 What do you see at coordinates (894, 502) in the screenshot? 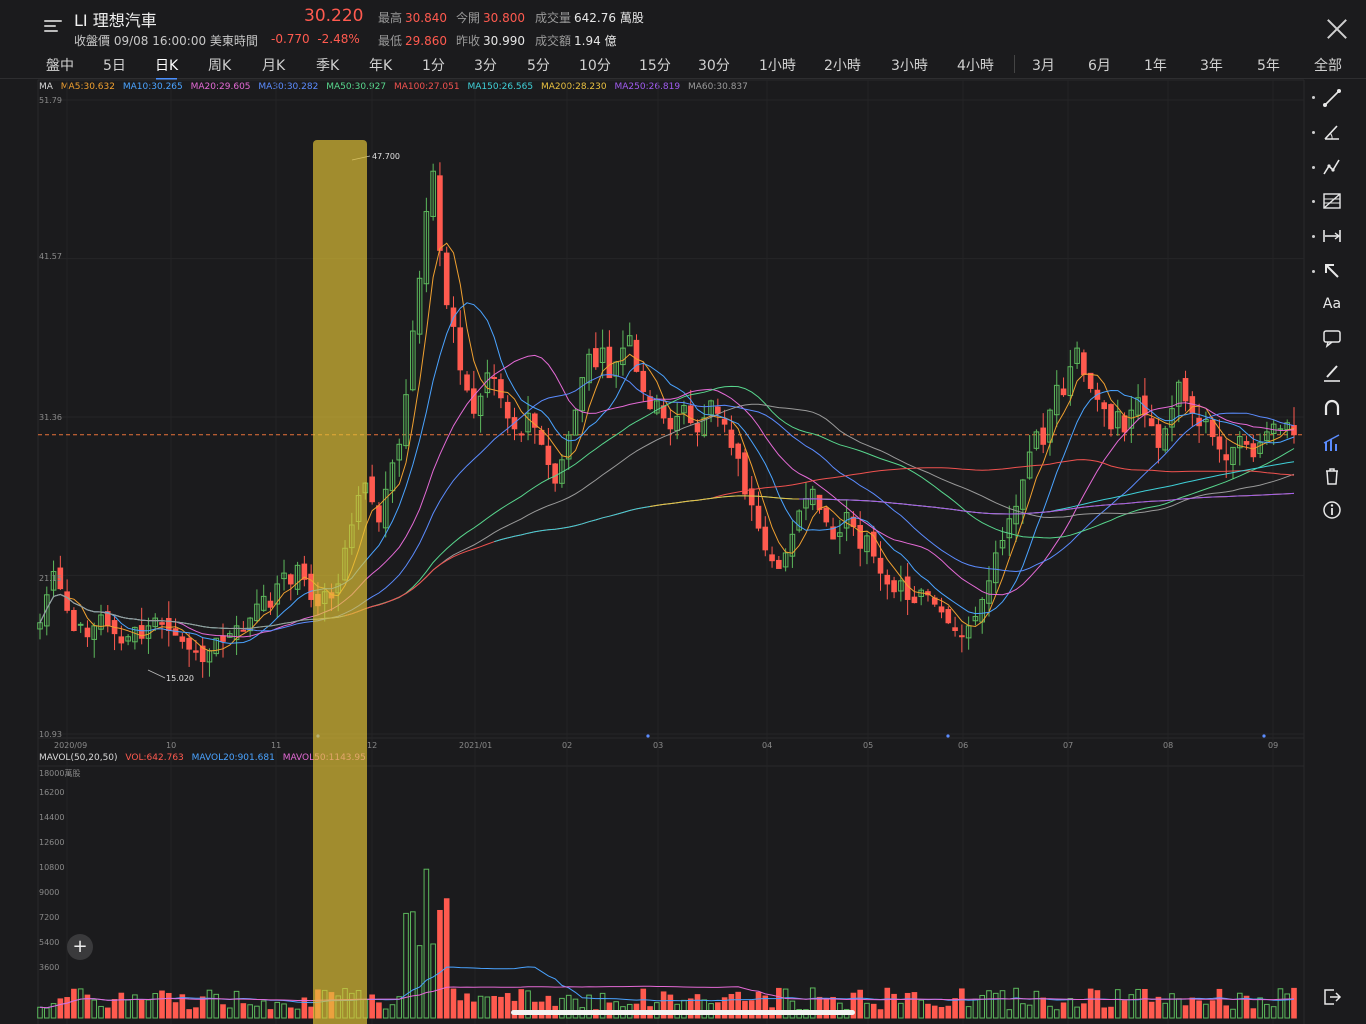
I see `ma150-line` at bounding box center [894, 502].